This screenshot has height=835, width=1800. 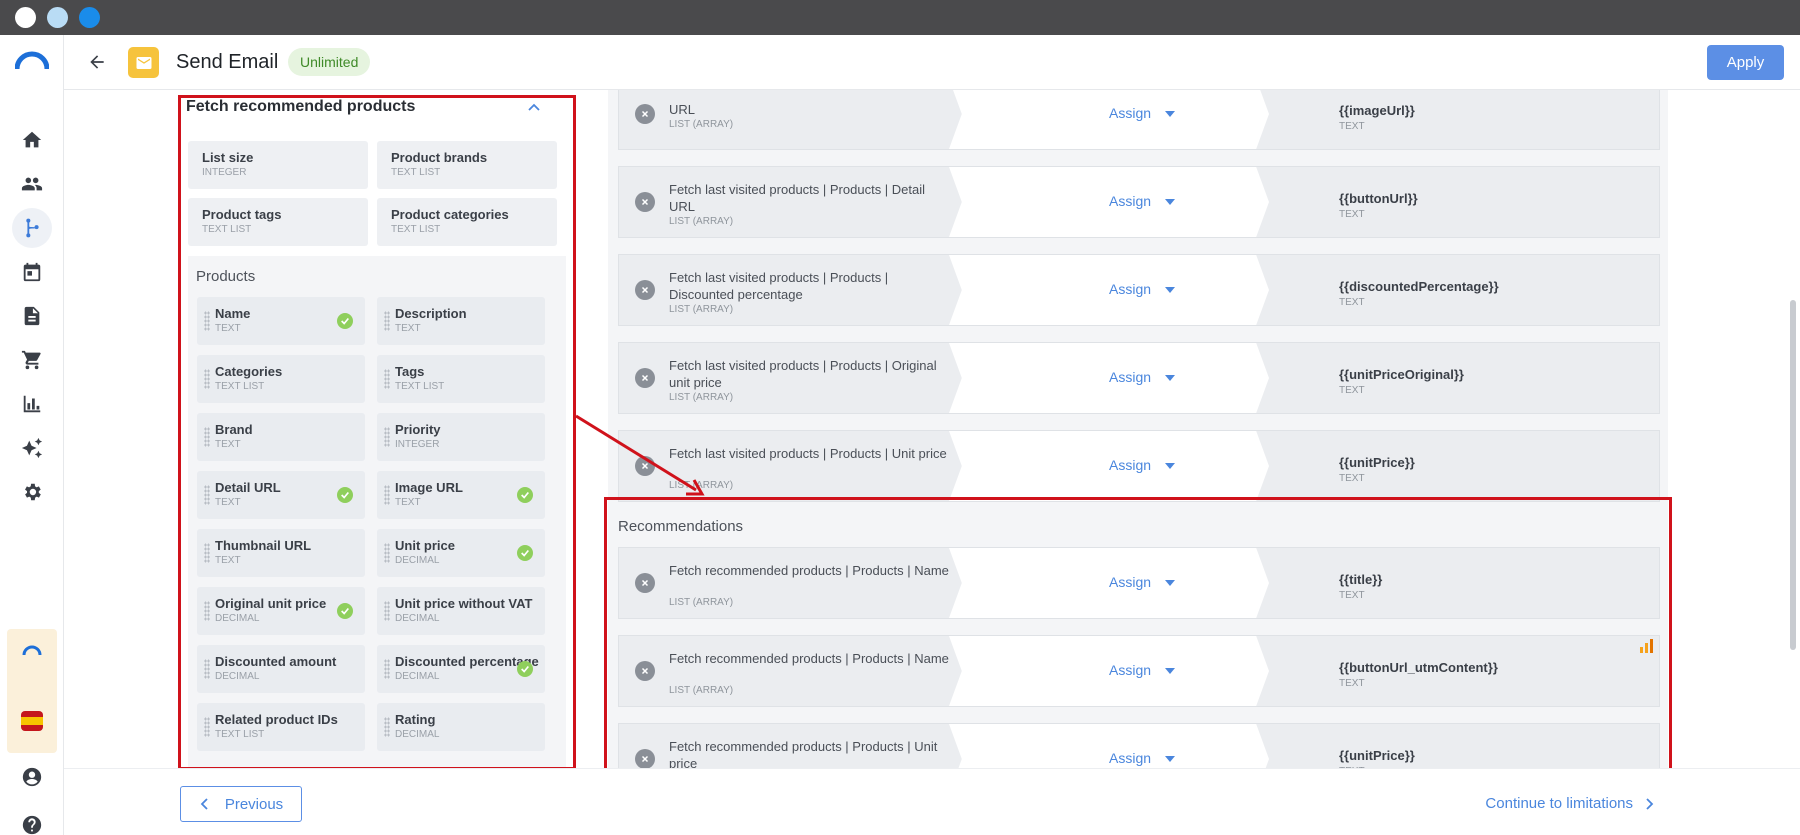 What do you see at coordinates (461, 495) in the screenshot?
I see `product-field-card: Image URL TEXT` at bounding box center [461, 495].